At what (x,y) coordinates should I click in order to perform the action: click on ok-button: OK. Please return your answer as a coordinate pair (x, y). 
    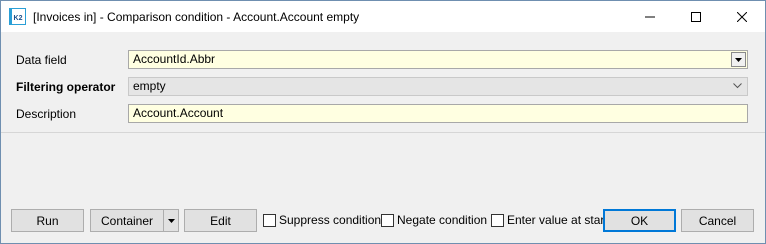
    Looking at the image, I should click on (639, 220).